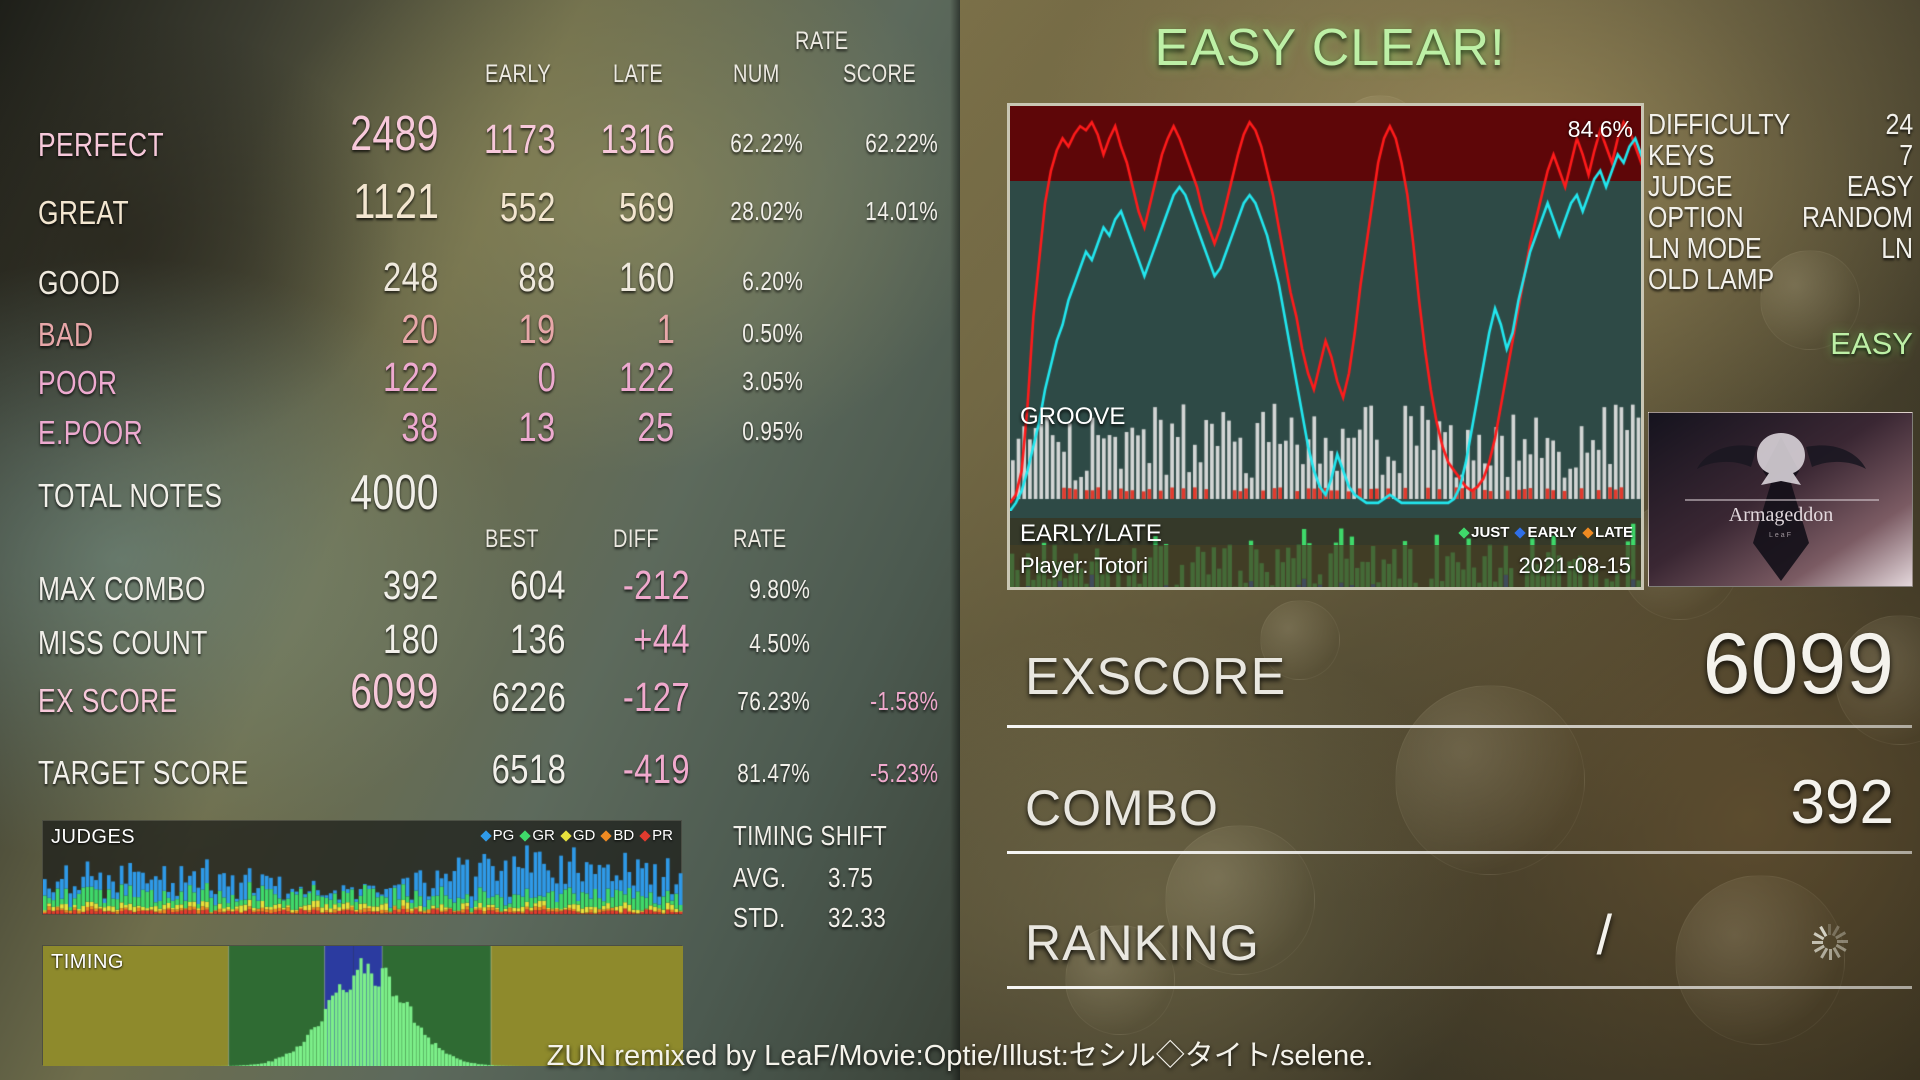 The image size is (1920, 1080). What do you see at coordinates (1857, 218) in the screenshot?
I see `info-value-3: RANDOM` at bounding box center [1857, 218].